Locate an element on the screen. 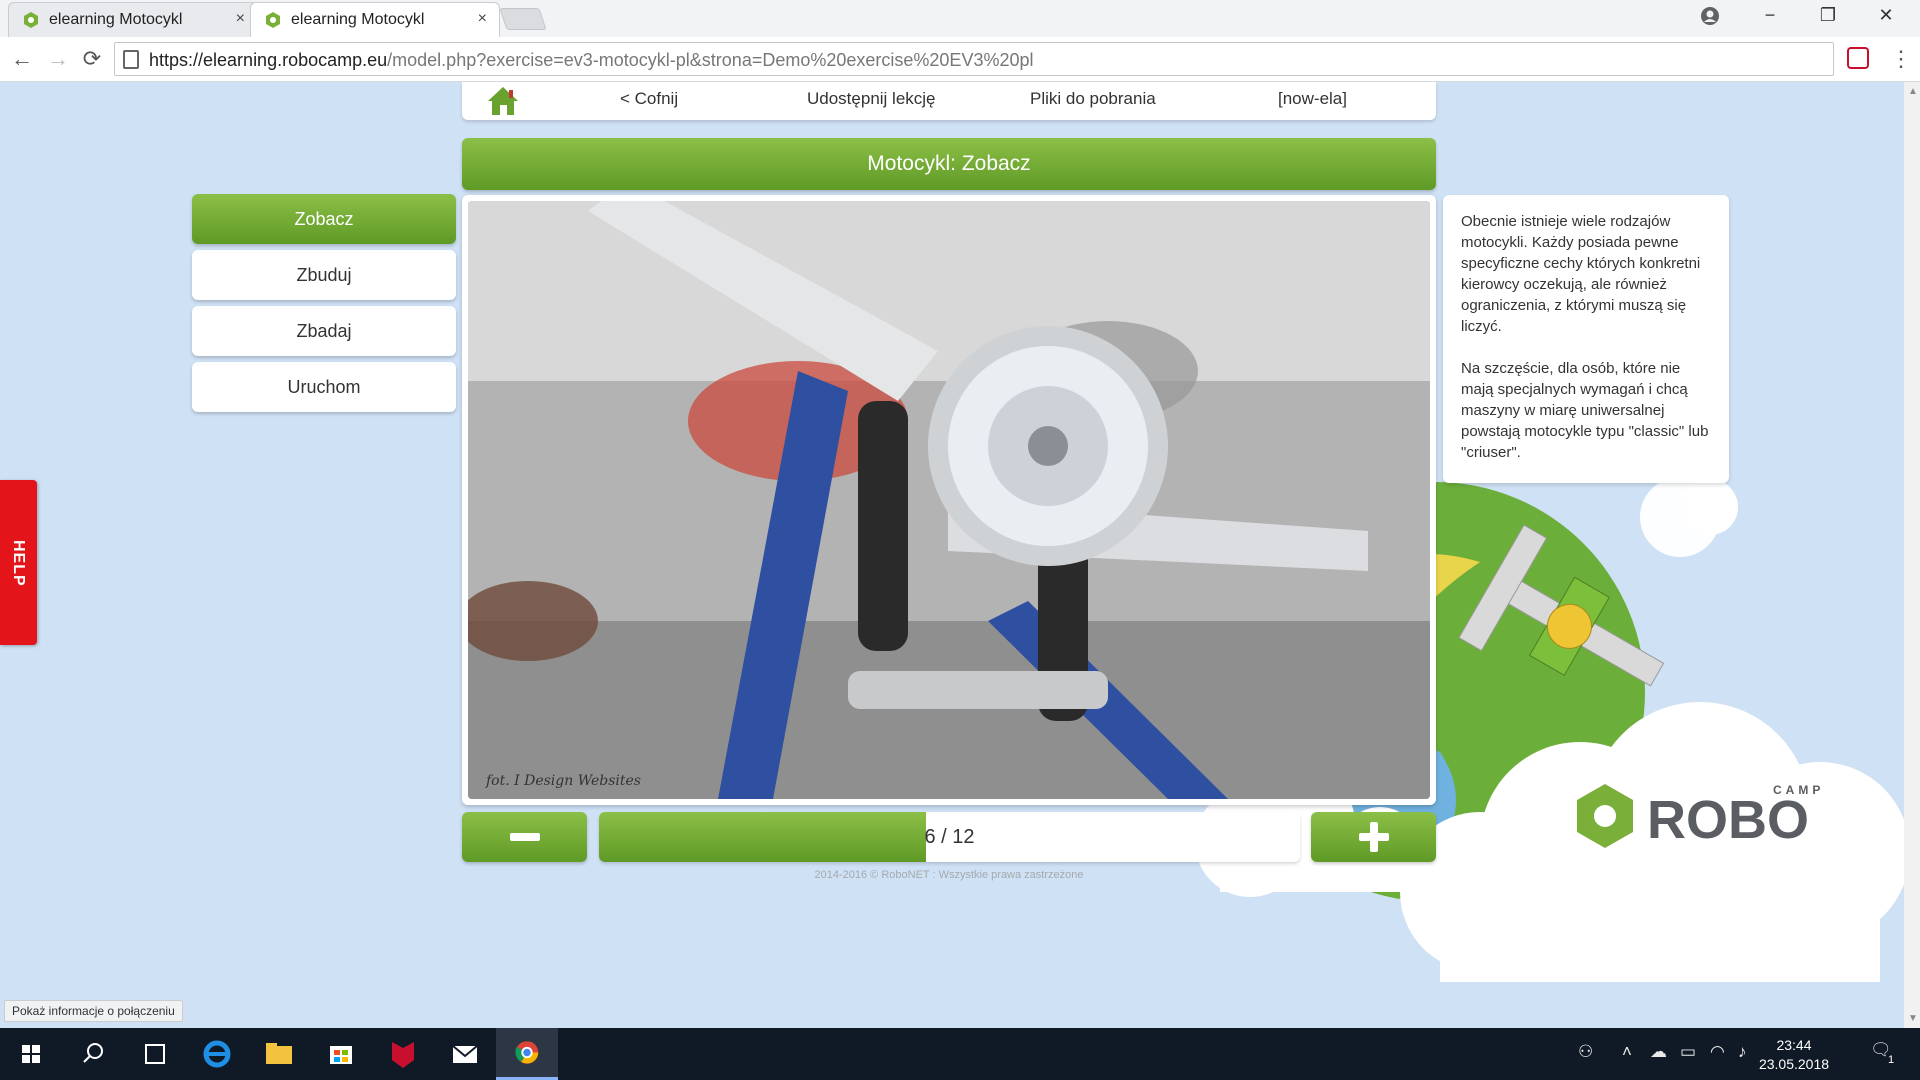 This screenshot has height=1080, width=1920. progress-bar: 6 / 12 is located at coordinates (949, 837).